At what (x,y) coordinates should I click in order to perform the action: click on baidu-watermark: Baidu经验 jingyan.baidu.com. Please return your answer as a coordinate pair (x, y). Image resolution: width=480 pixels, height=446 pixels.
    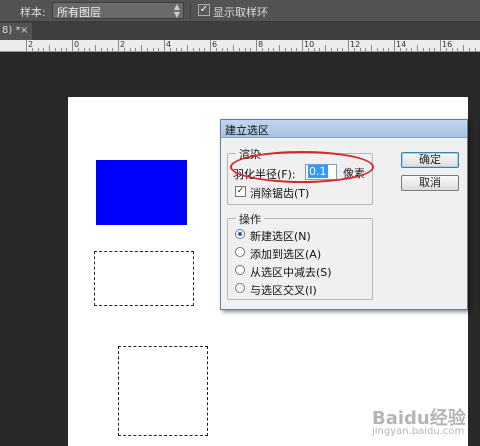
    Looking at the image, I should click on (414, 420).